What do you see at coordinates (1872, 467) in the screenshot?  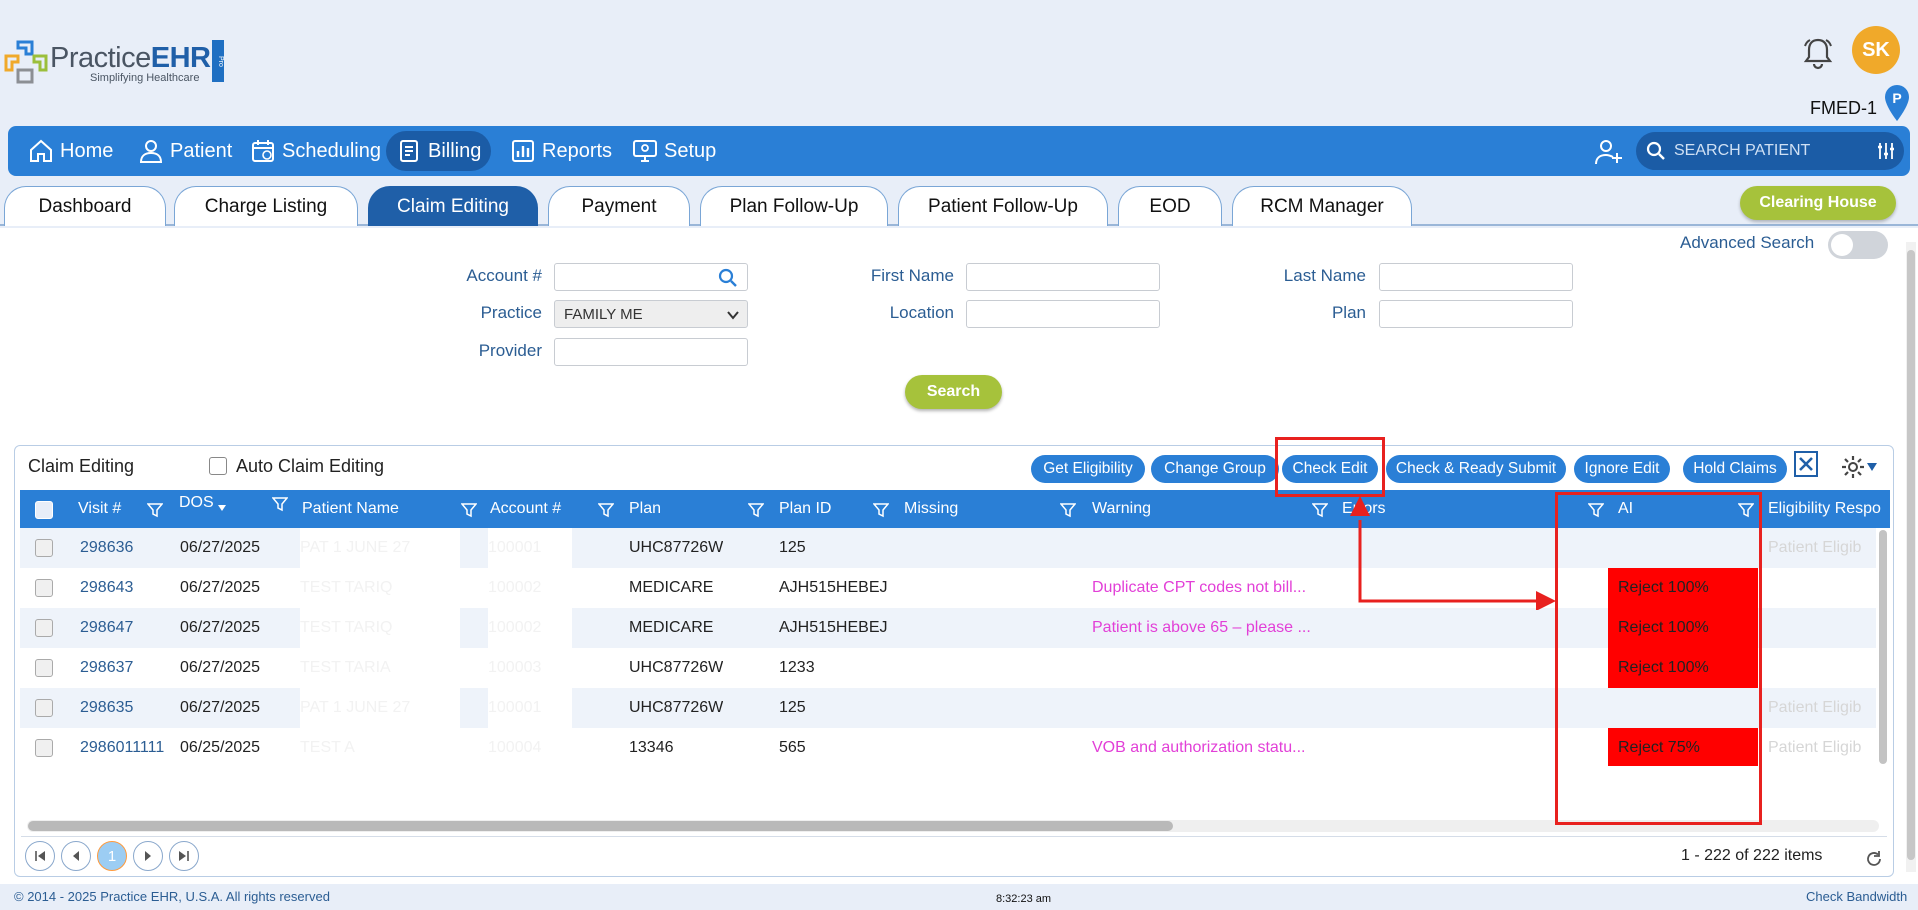 I see `caret-down-icon` at bounding box center [1872, 467].